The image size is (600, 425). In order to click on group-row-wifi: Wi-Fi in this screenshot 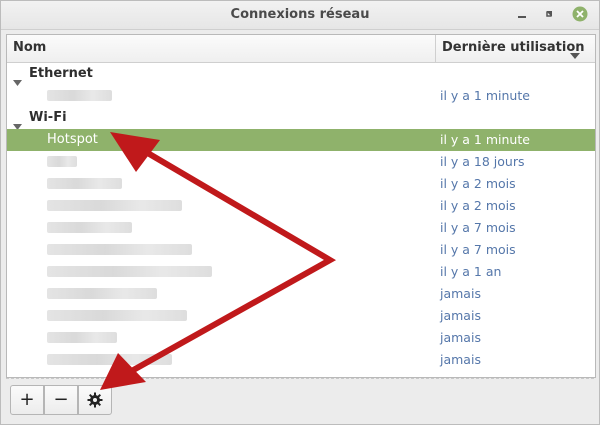, I will do `click(301, 118)`.